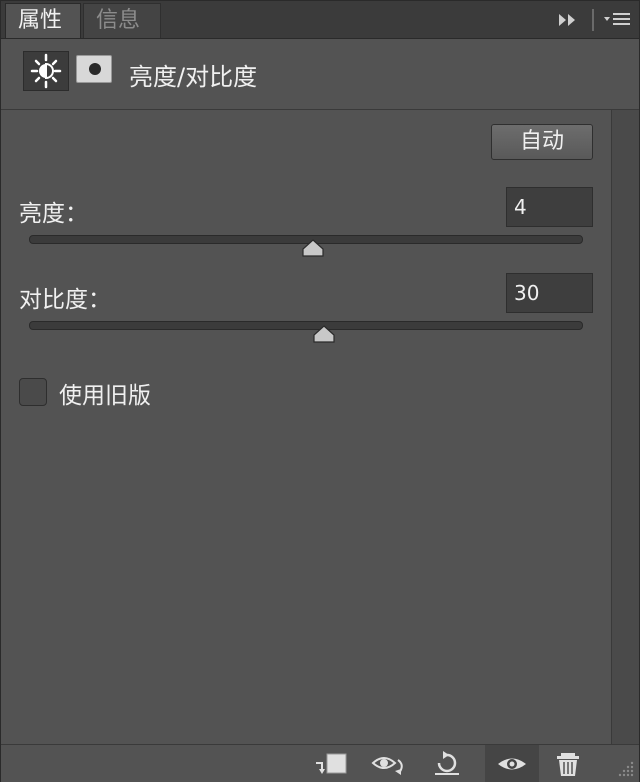  I want to click on view-previous-state-icon, so click(389, 764).